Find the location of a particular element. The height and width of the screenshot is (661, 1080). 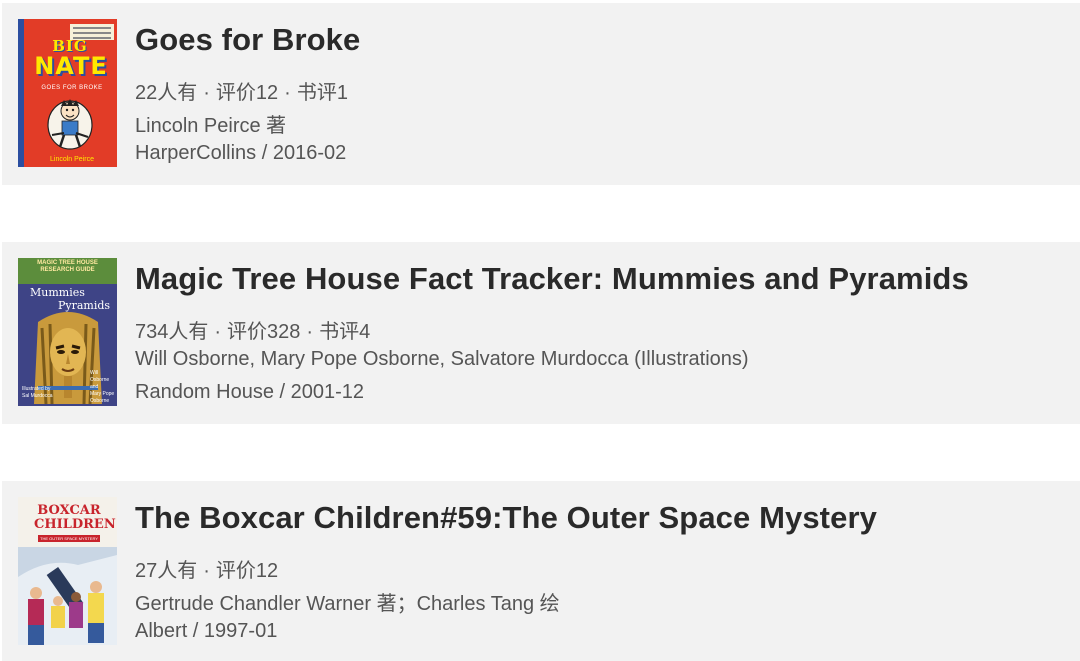

cover-spine is located at coordinates (21, 93).